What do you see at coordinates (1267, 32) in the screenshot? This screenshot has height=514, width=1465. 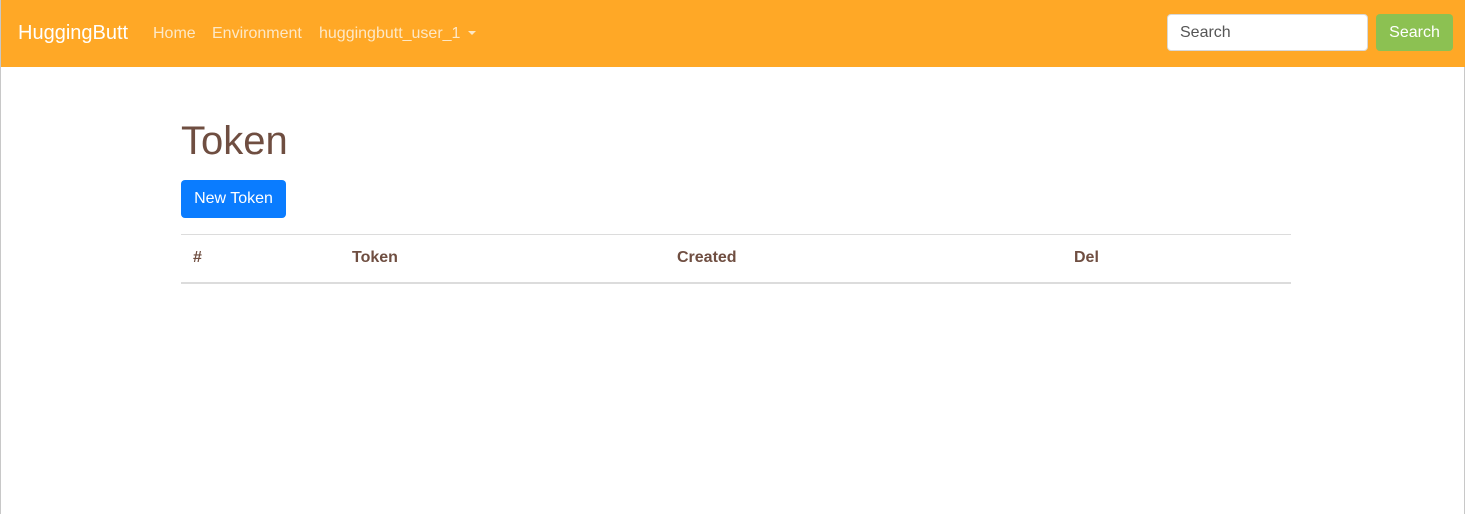 I see `search-input` at bounding box center [1267, 32].